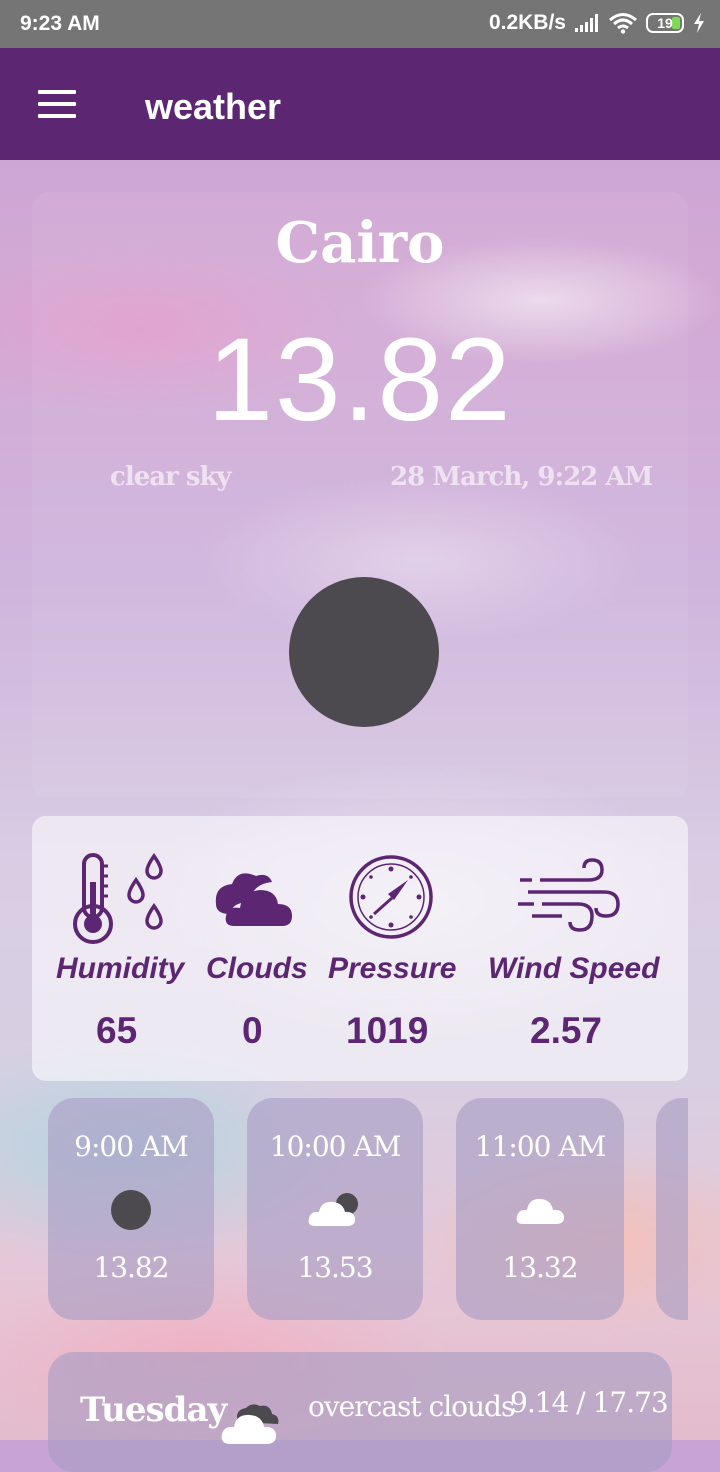 The width and height of the screenshot is (720, 1472). I want to click on hourly-temperature: 13.53, so click(335, 1267).